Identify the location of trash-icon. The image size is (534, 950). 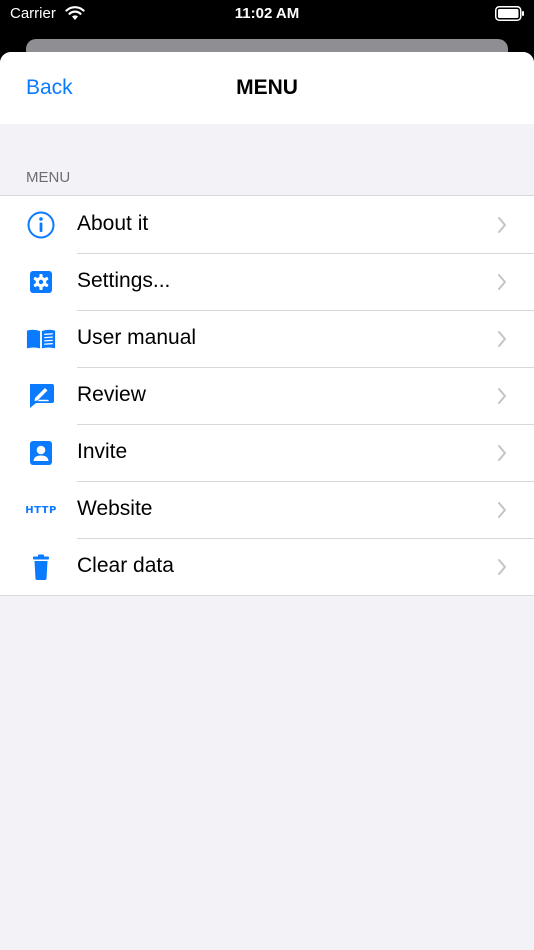
(41, 567).